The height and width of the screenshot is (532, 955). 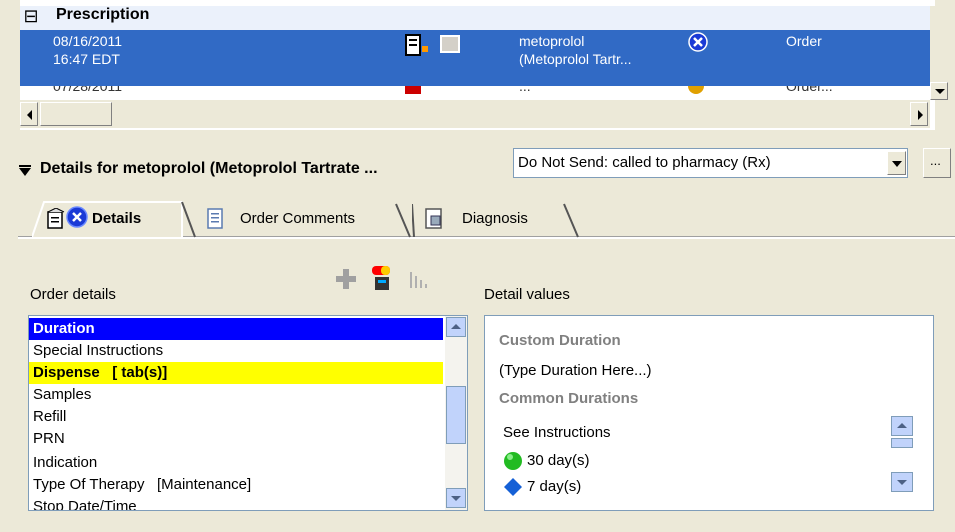 I want to click on order-status: Order, so click(x=804, y=41).